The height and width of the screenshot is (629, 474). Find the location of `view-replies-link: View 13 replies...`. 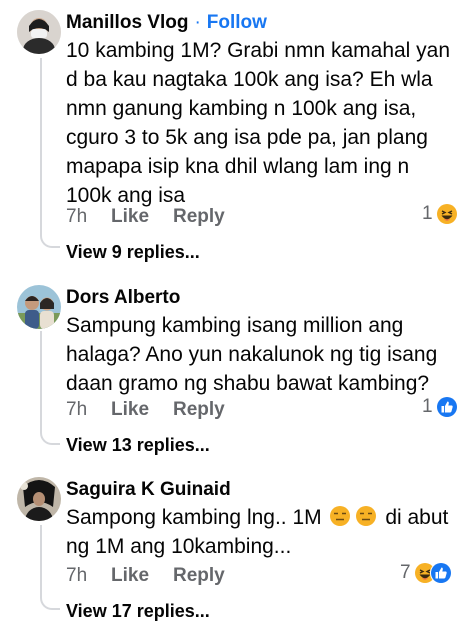

view-replies-link: View 13 replies... is located at coordinates (138, 445).